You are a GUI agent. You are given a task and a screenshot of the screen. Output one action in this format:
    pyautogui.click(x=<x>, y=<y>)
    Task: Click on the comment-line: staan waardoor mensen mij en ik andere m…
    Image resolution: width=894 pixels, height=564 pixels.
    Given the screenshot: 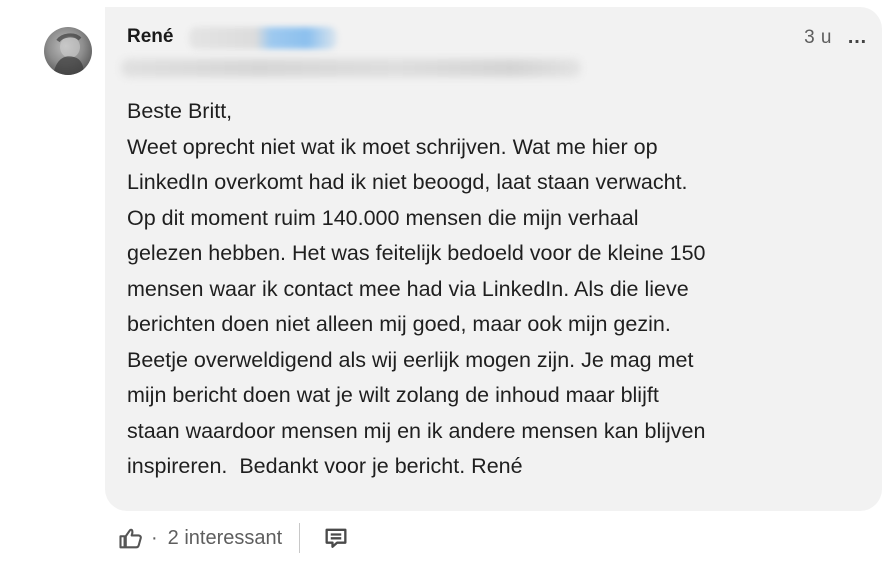 What is the action you would take?
    pyautogui.click(x=416, y=430)
    